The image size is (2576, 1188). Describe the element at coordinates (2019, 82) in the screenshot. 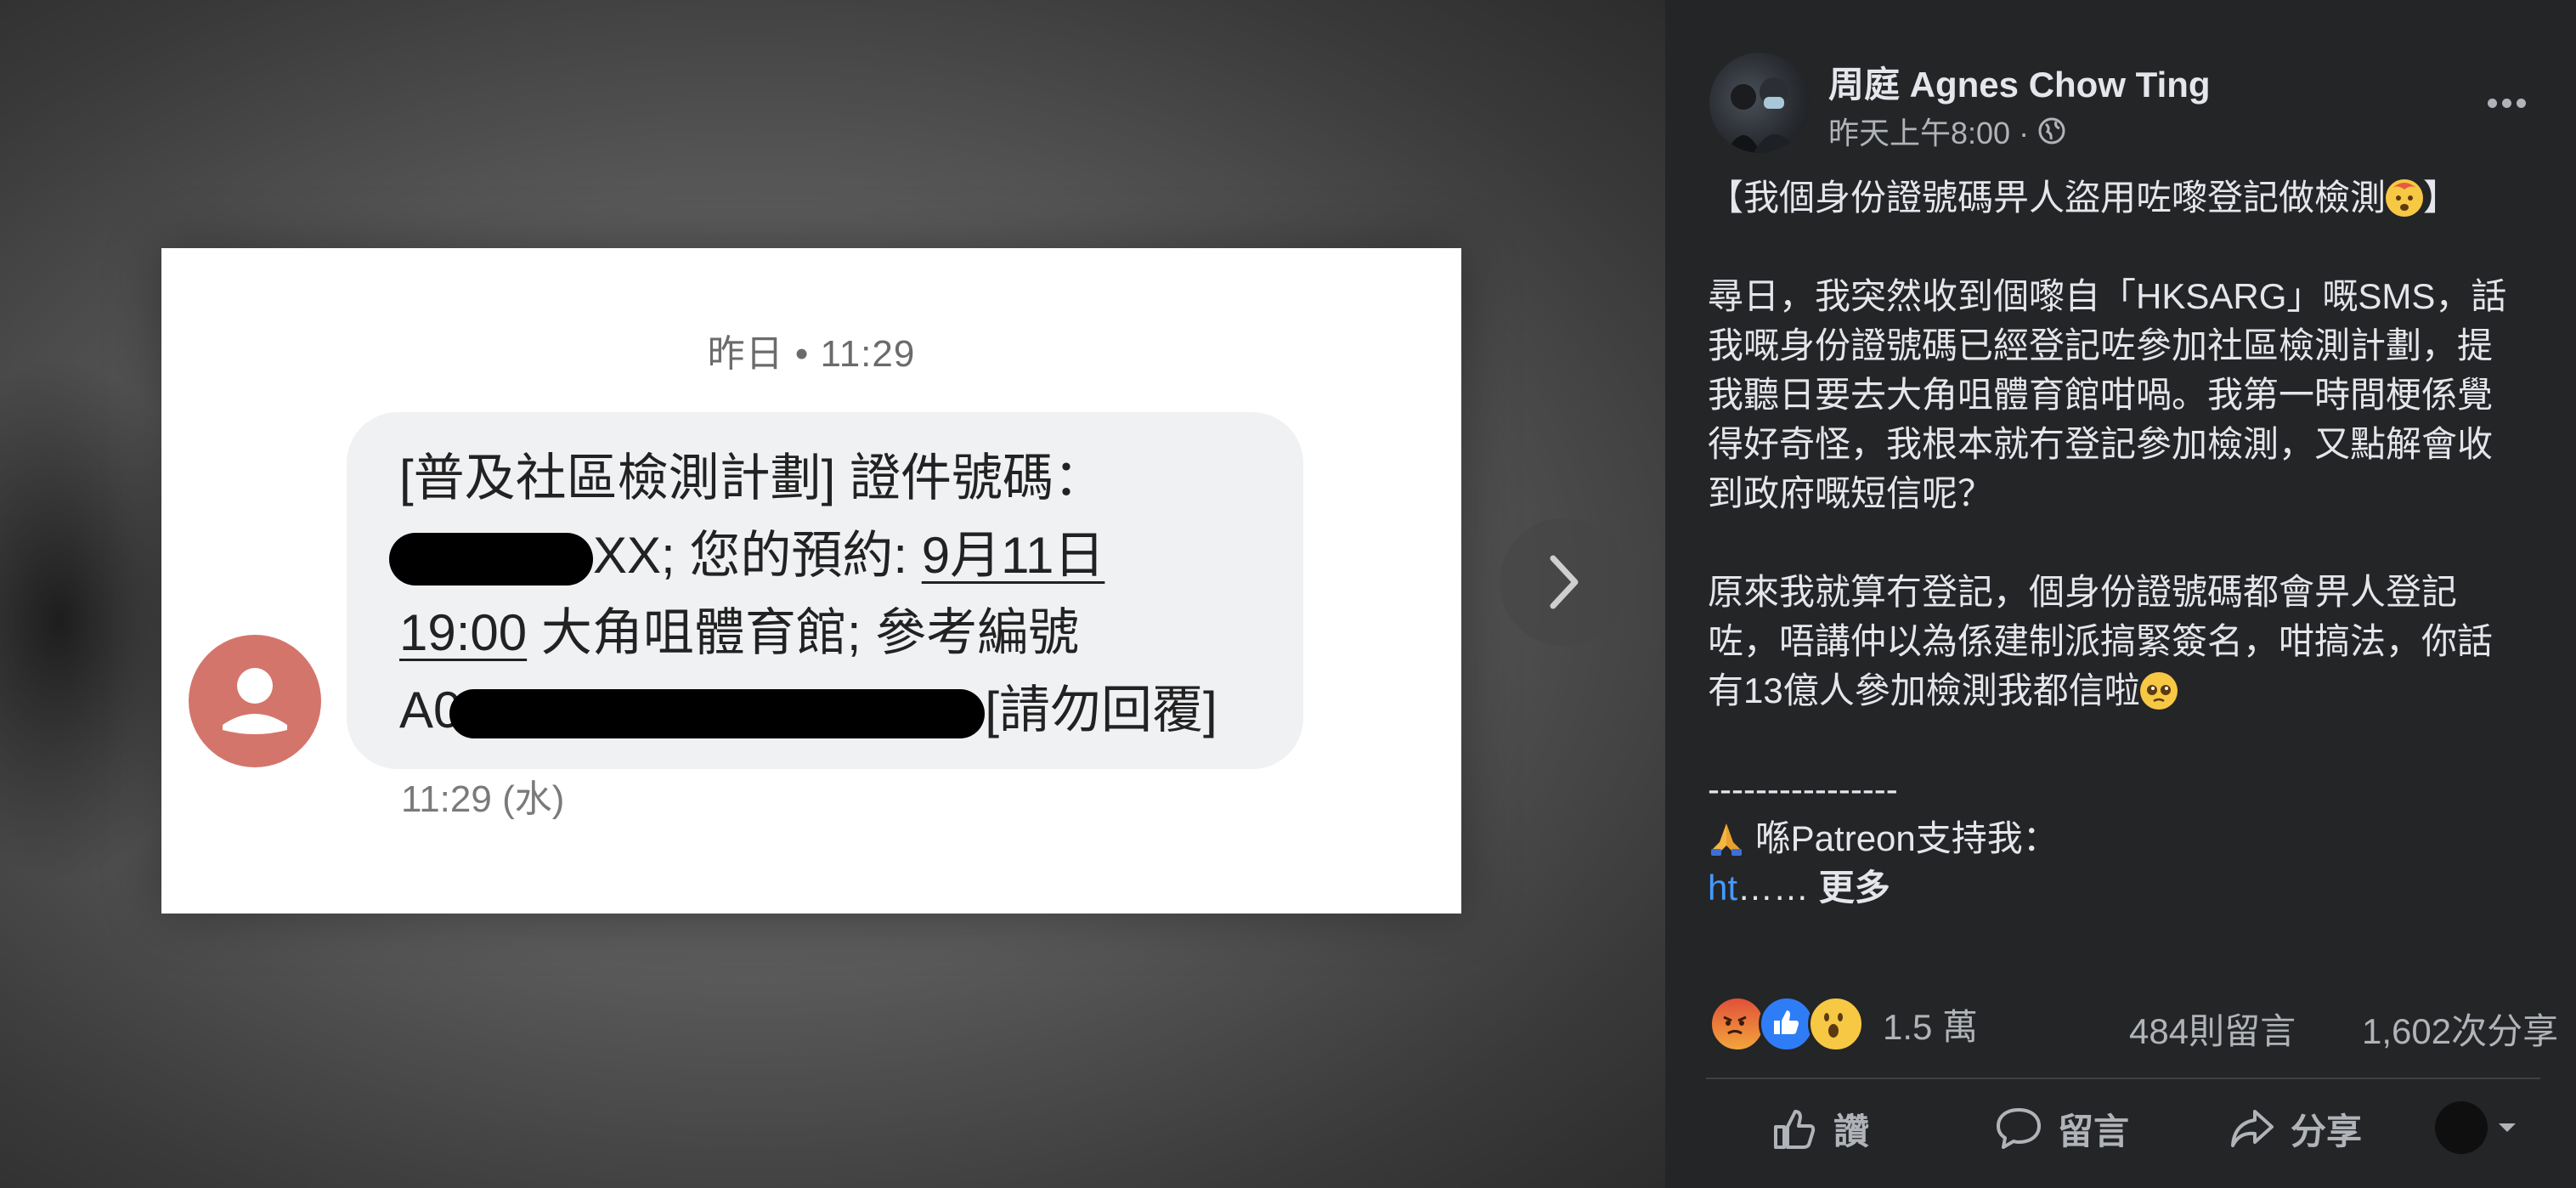

I see `author-name: 周庭 Agnes Chow Ting` at that location.